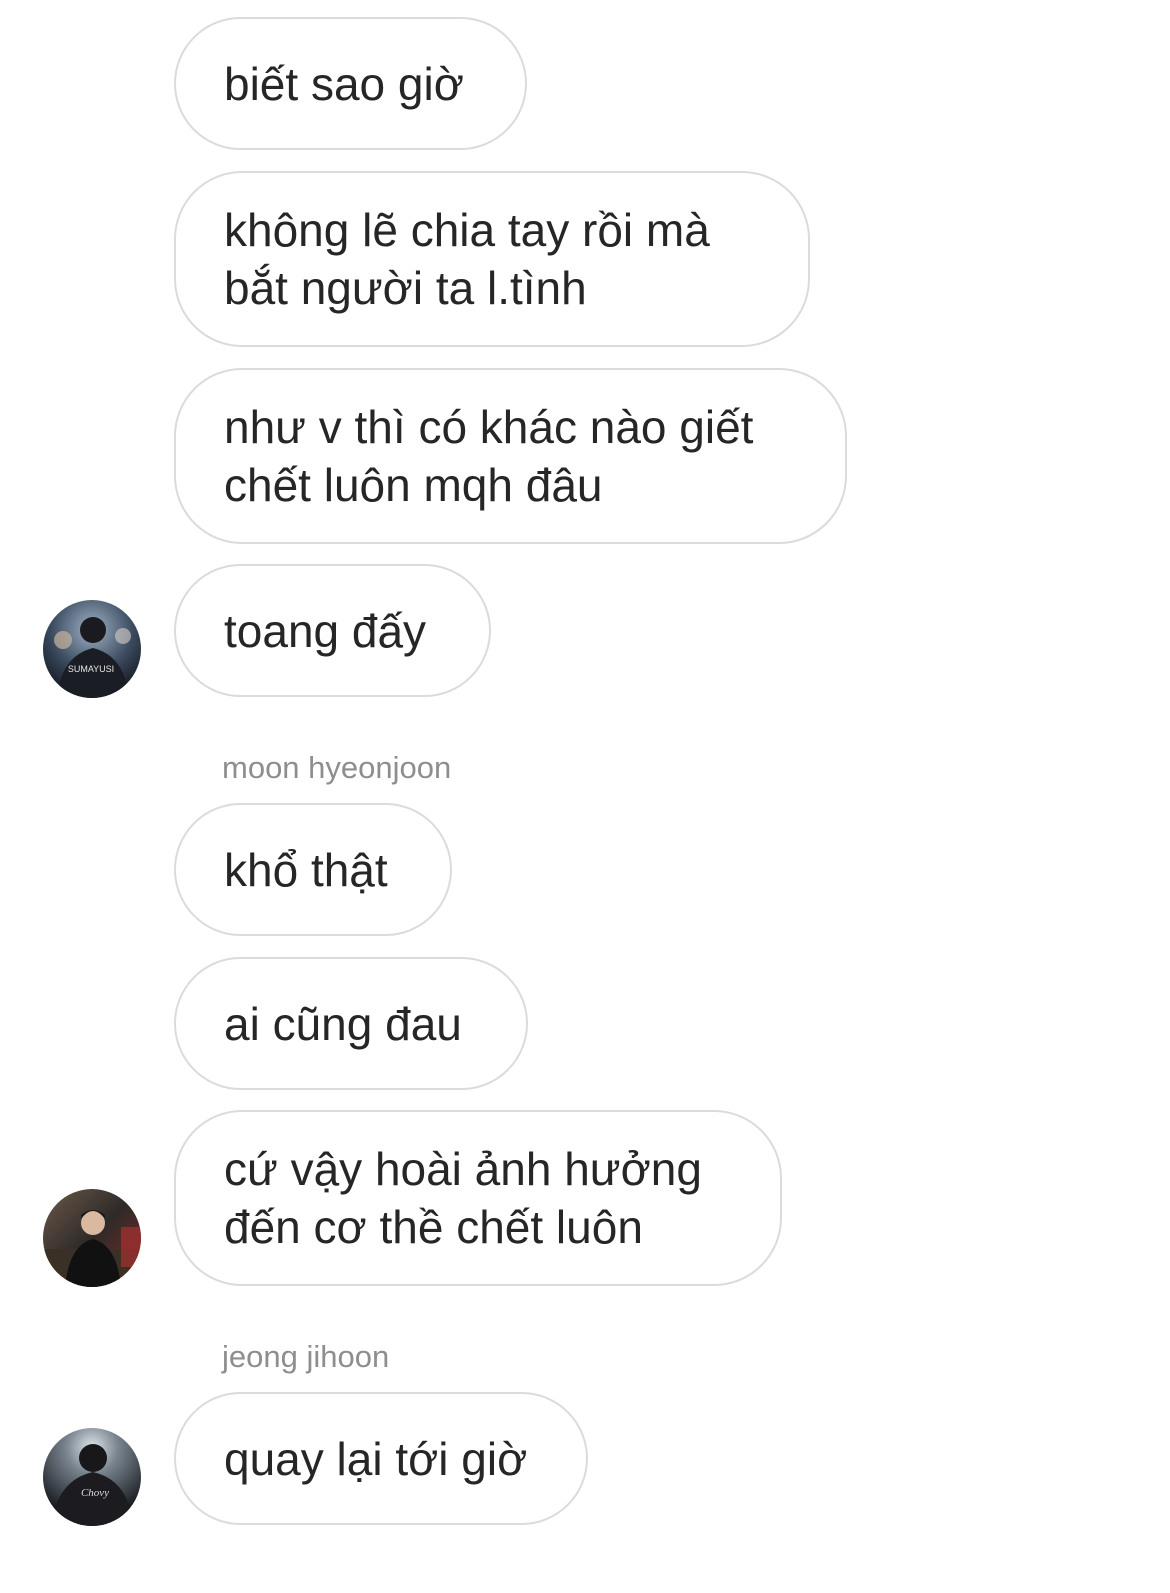 The height and width of the screenshot is (1593, 1170). I want to click on avatar-jersey-text: Chovy, so click(95, 1493).